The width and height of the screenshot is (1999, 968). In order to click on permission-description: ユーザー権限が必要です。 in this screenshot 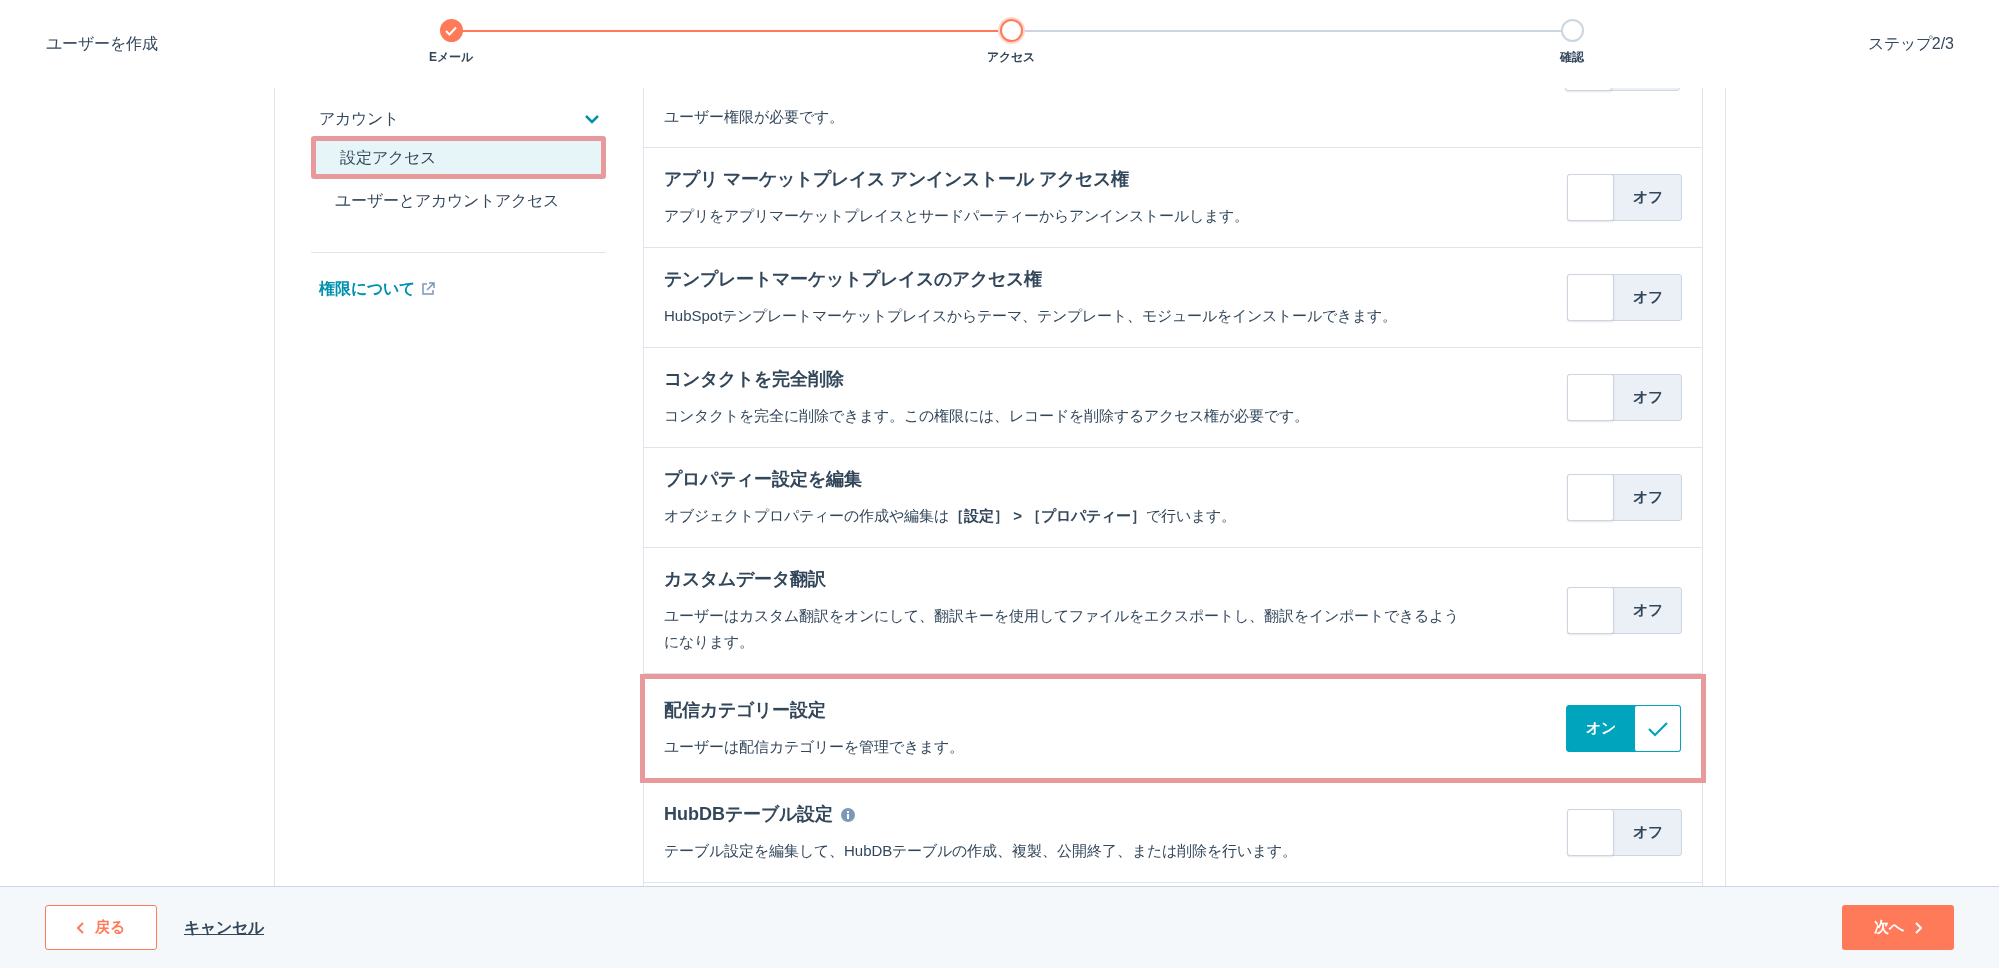, I will do `click(754, 117)`.